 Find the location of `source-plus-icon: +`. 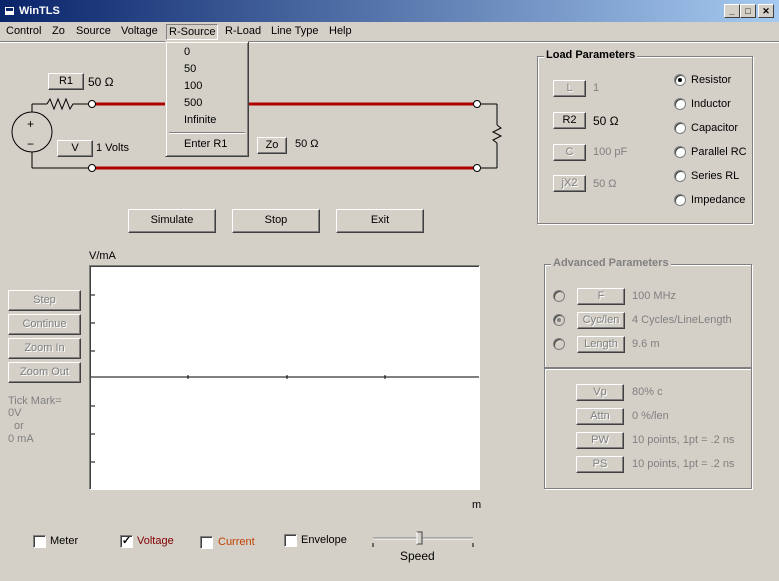

source-plus-icon: + is located at coordinates (31, 124).